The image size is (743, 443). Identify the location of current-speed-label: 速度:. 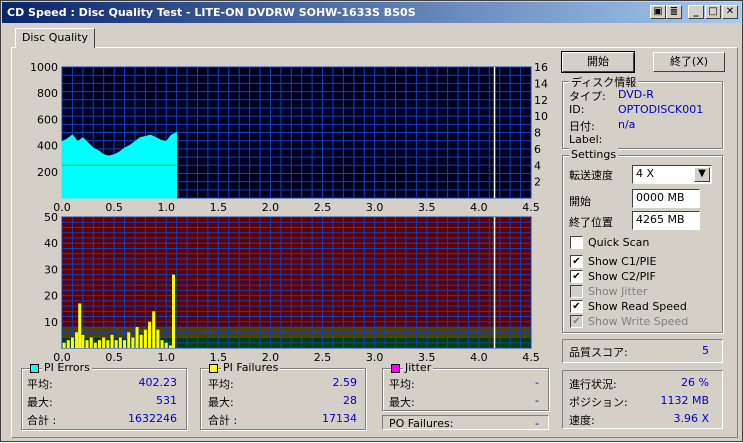
(582, 420).